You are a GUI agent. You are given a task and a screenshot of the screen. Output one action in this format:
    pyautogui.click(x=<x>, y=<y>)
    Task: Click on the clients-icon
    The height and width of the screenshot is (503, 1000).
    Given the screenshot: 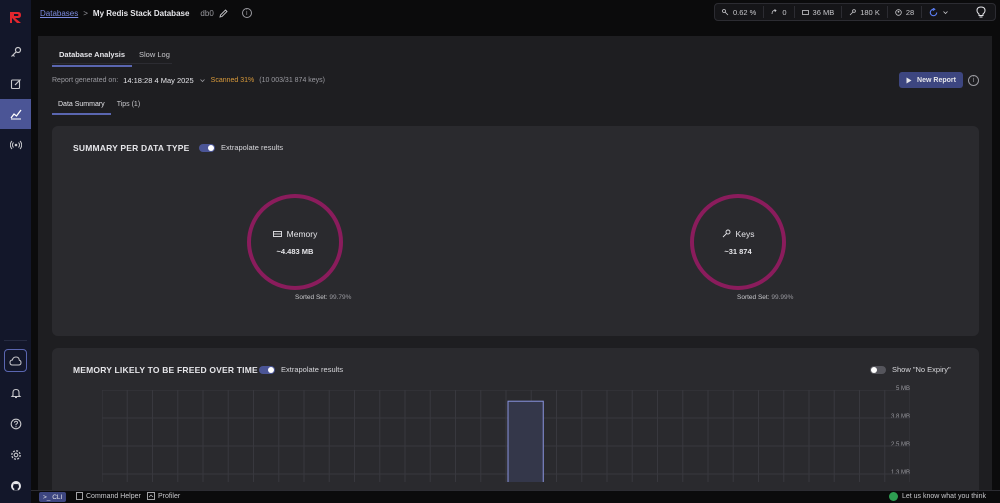 What is the action you would take?
    pyautogui.click(x=898, y=12)
    